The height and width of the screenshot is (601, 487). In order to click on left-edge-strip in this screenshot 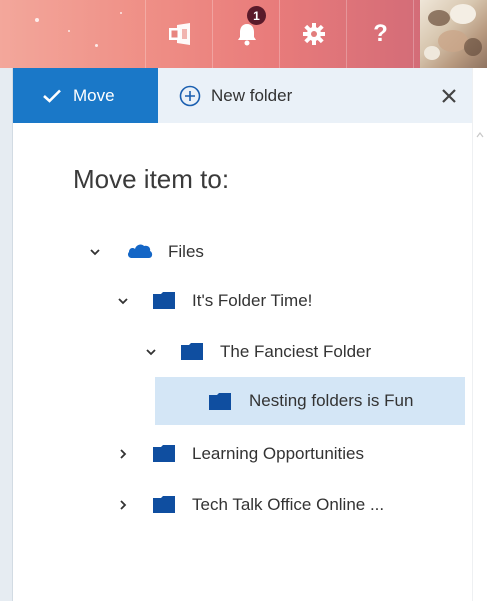, I will do `click(6, 334)`.